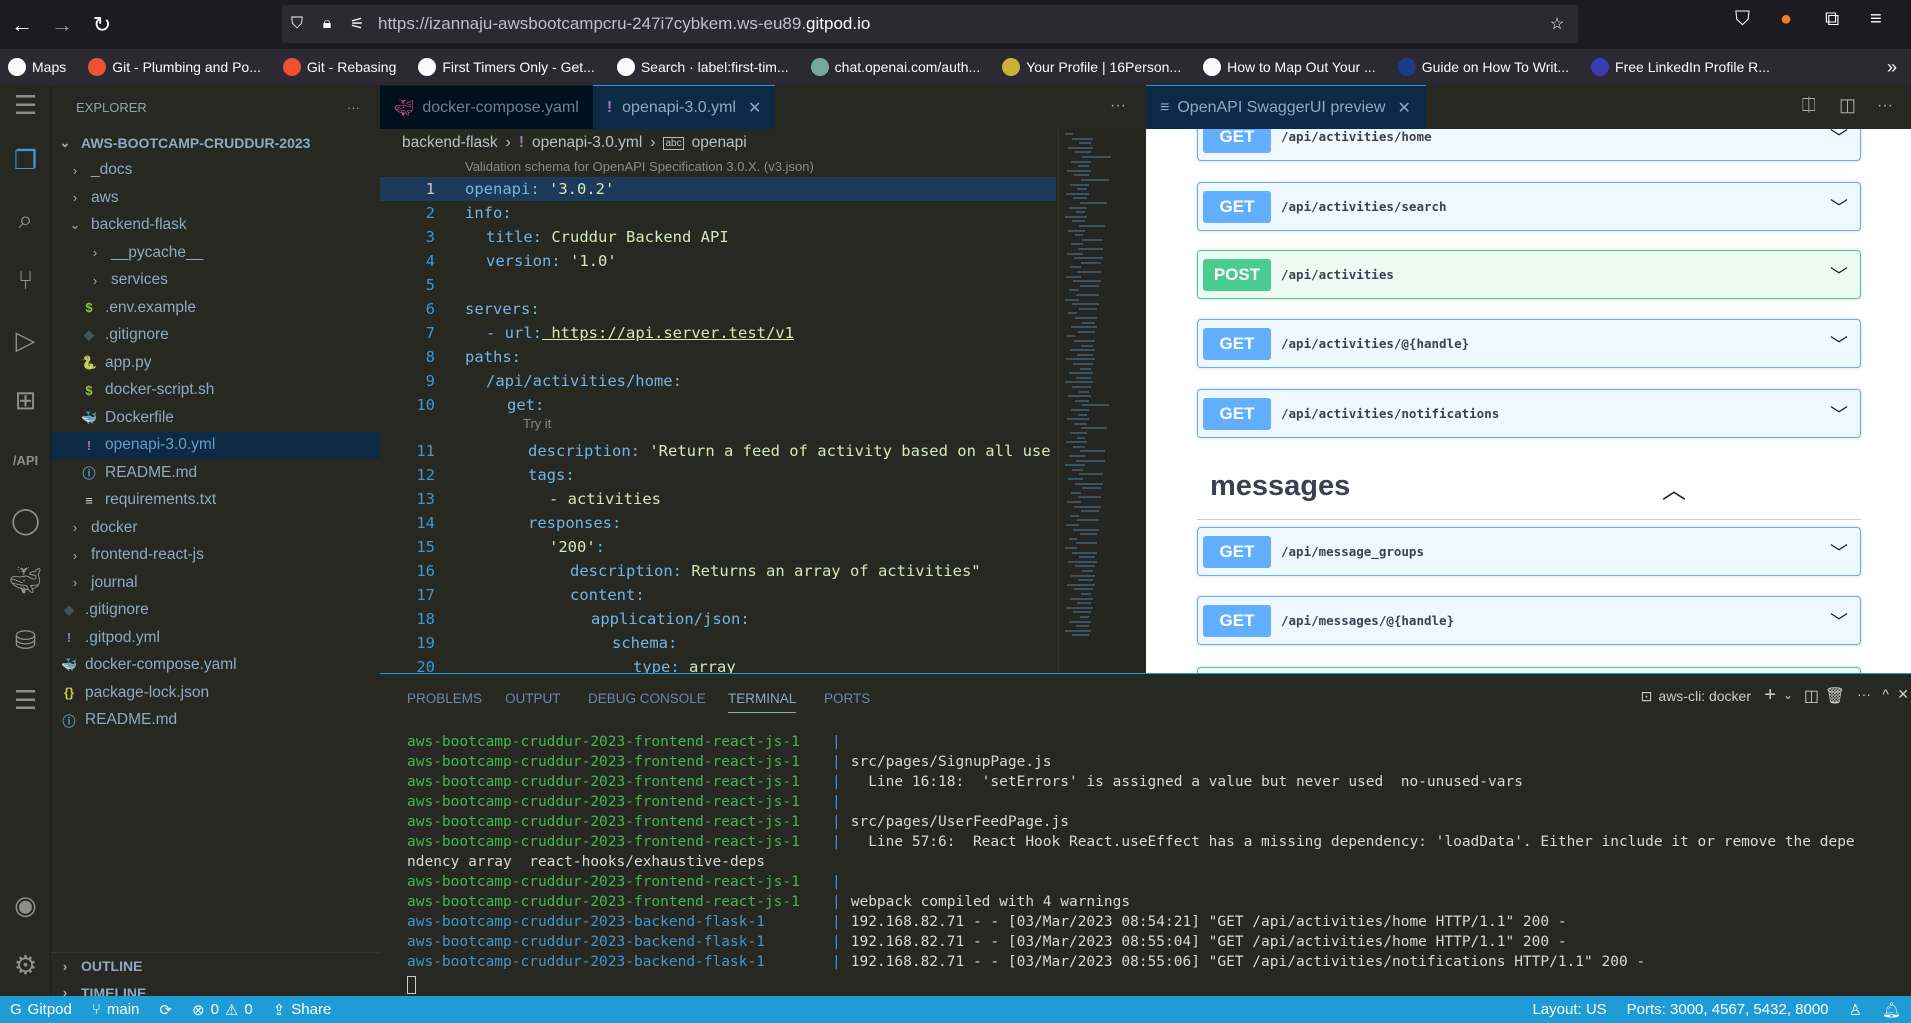 This screenshot has height=1023, width=1911. What do you see at coordinates (165, 1010) in the screenshot?
I see `sync-icon: ⟳` at bounding box center [165, 1010].